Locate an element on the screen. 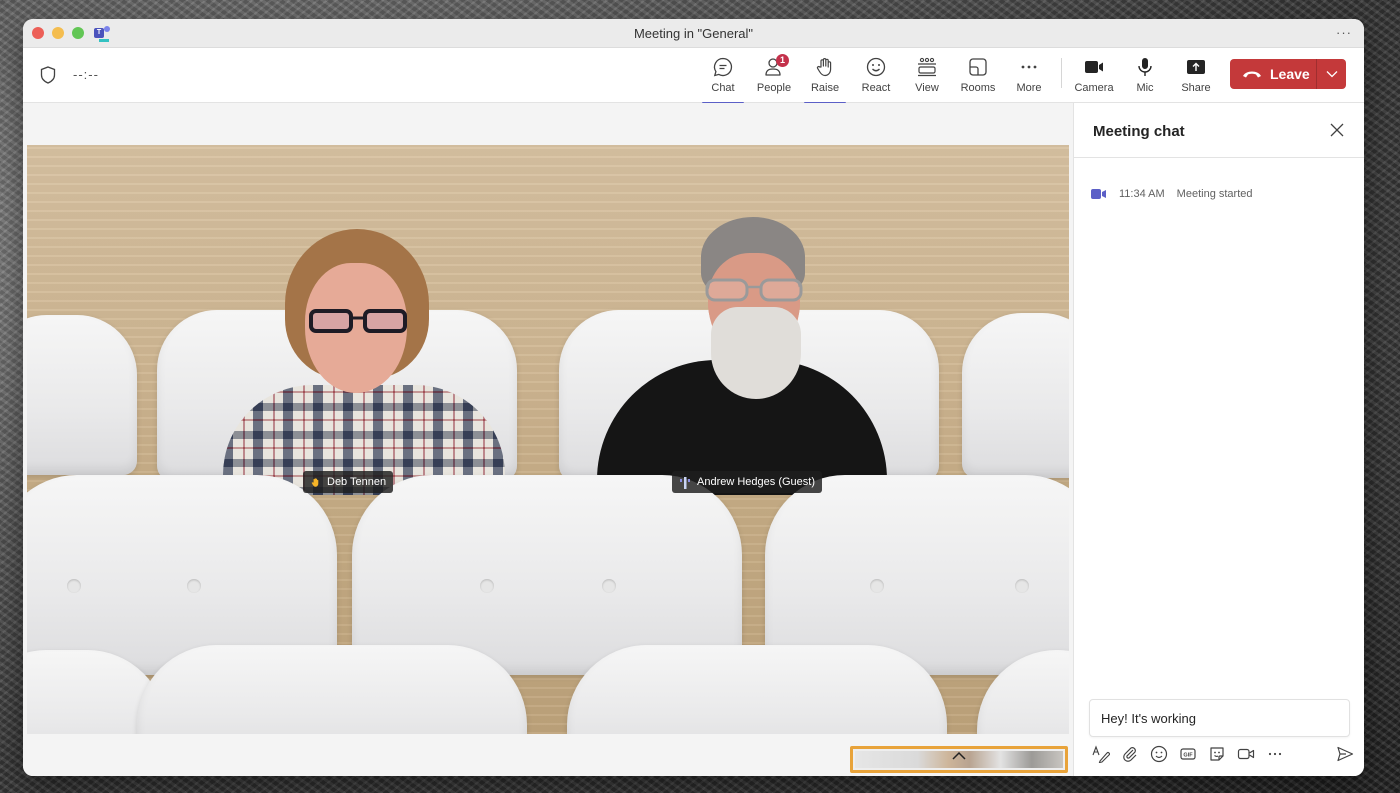 The width and height of the screenshot is (1400, 793). compose-toolbar: GIF is located at coordinates (1223, 754).